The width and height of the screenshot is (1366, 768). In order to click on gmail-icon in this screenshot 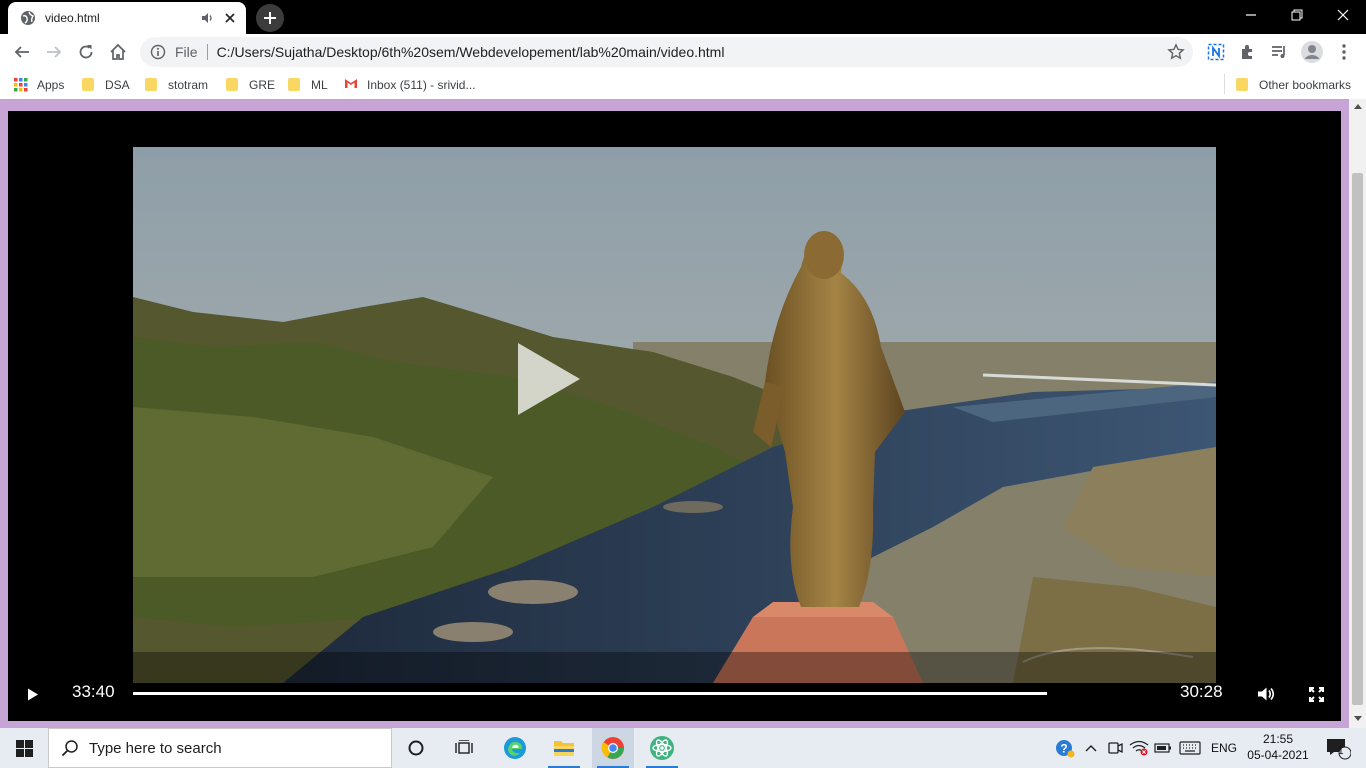, I will do `click(351, 85)`.